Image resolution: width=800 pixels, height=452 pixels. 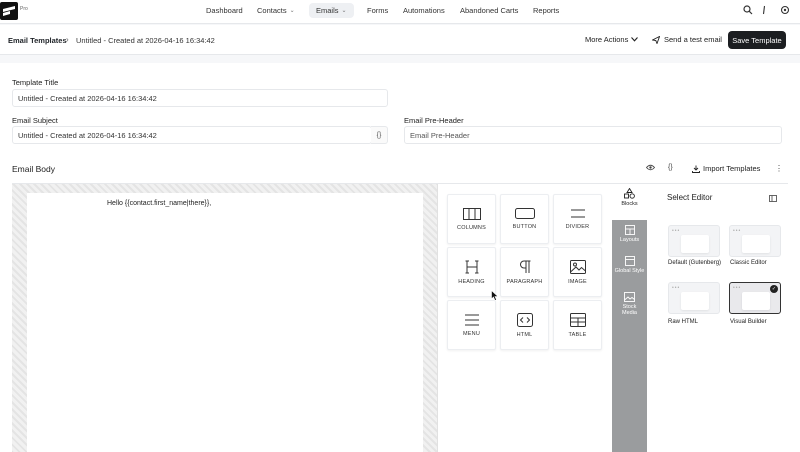 What do you see at coordinates (9, 11) in the screenshot?
I see `app-logo` at bounding box center [9, 11].